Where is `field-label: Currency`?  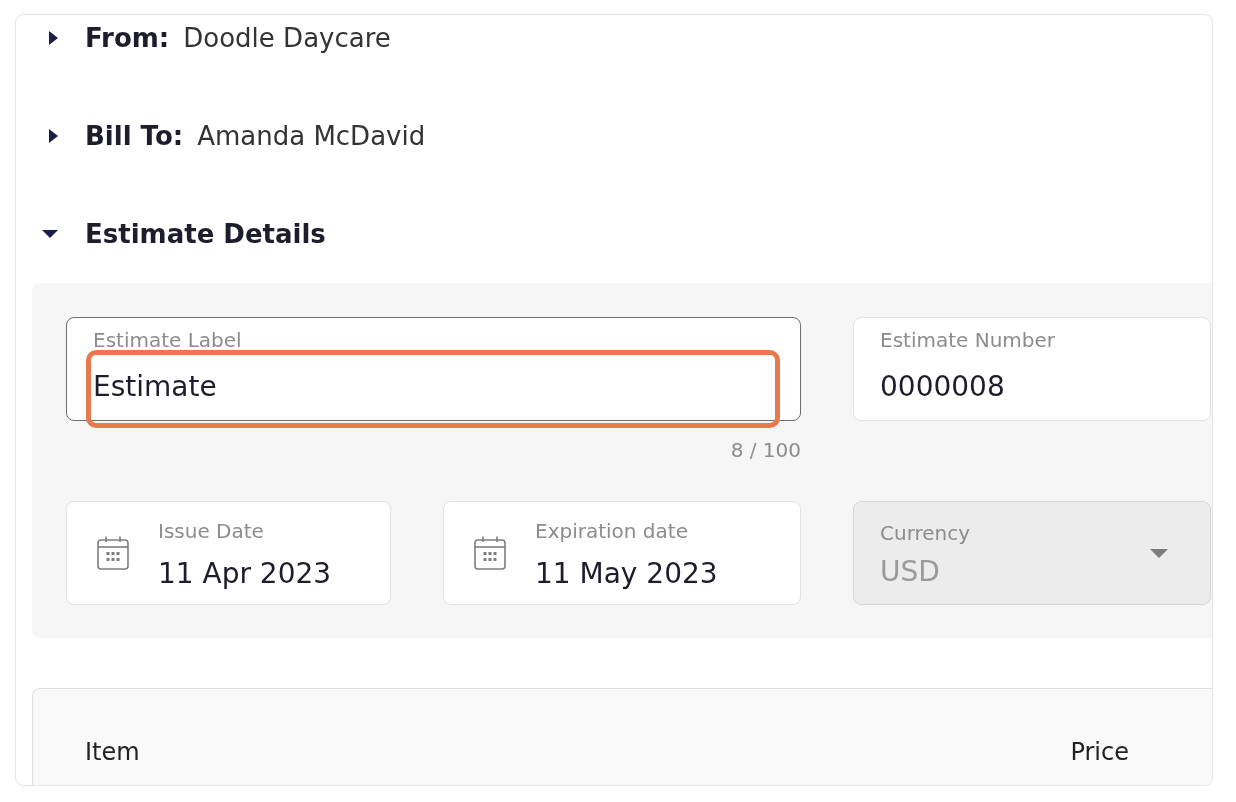
field-label: Currency is located at coordinates (925, 533).